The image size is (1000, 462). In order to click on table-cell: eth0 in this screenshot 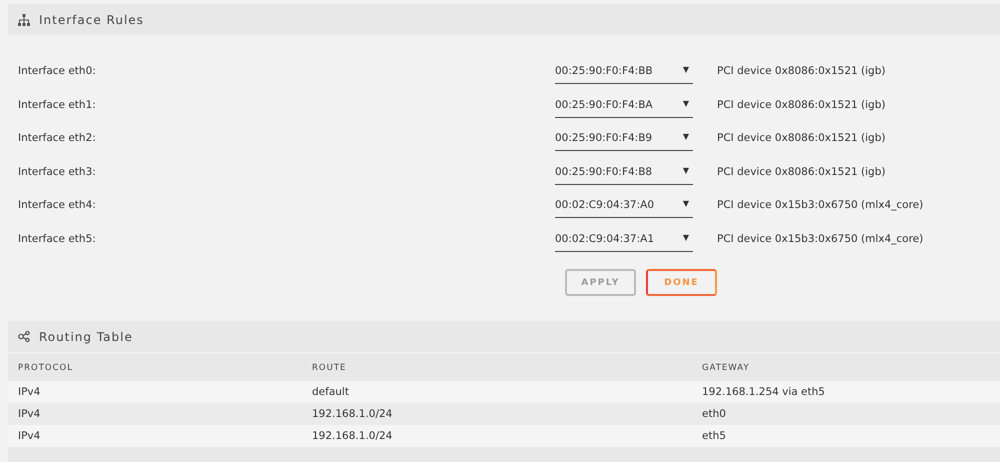, I will do `click(846, 414)`.